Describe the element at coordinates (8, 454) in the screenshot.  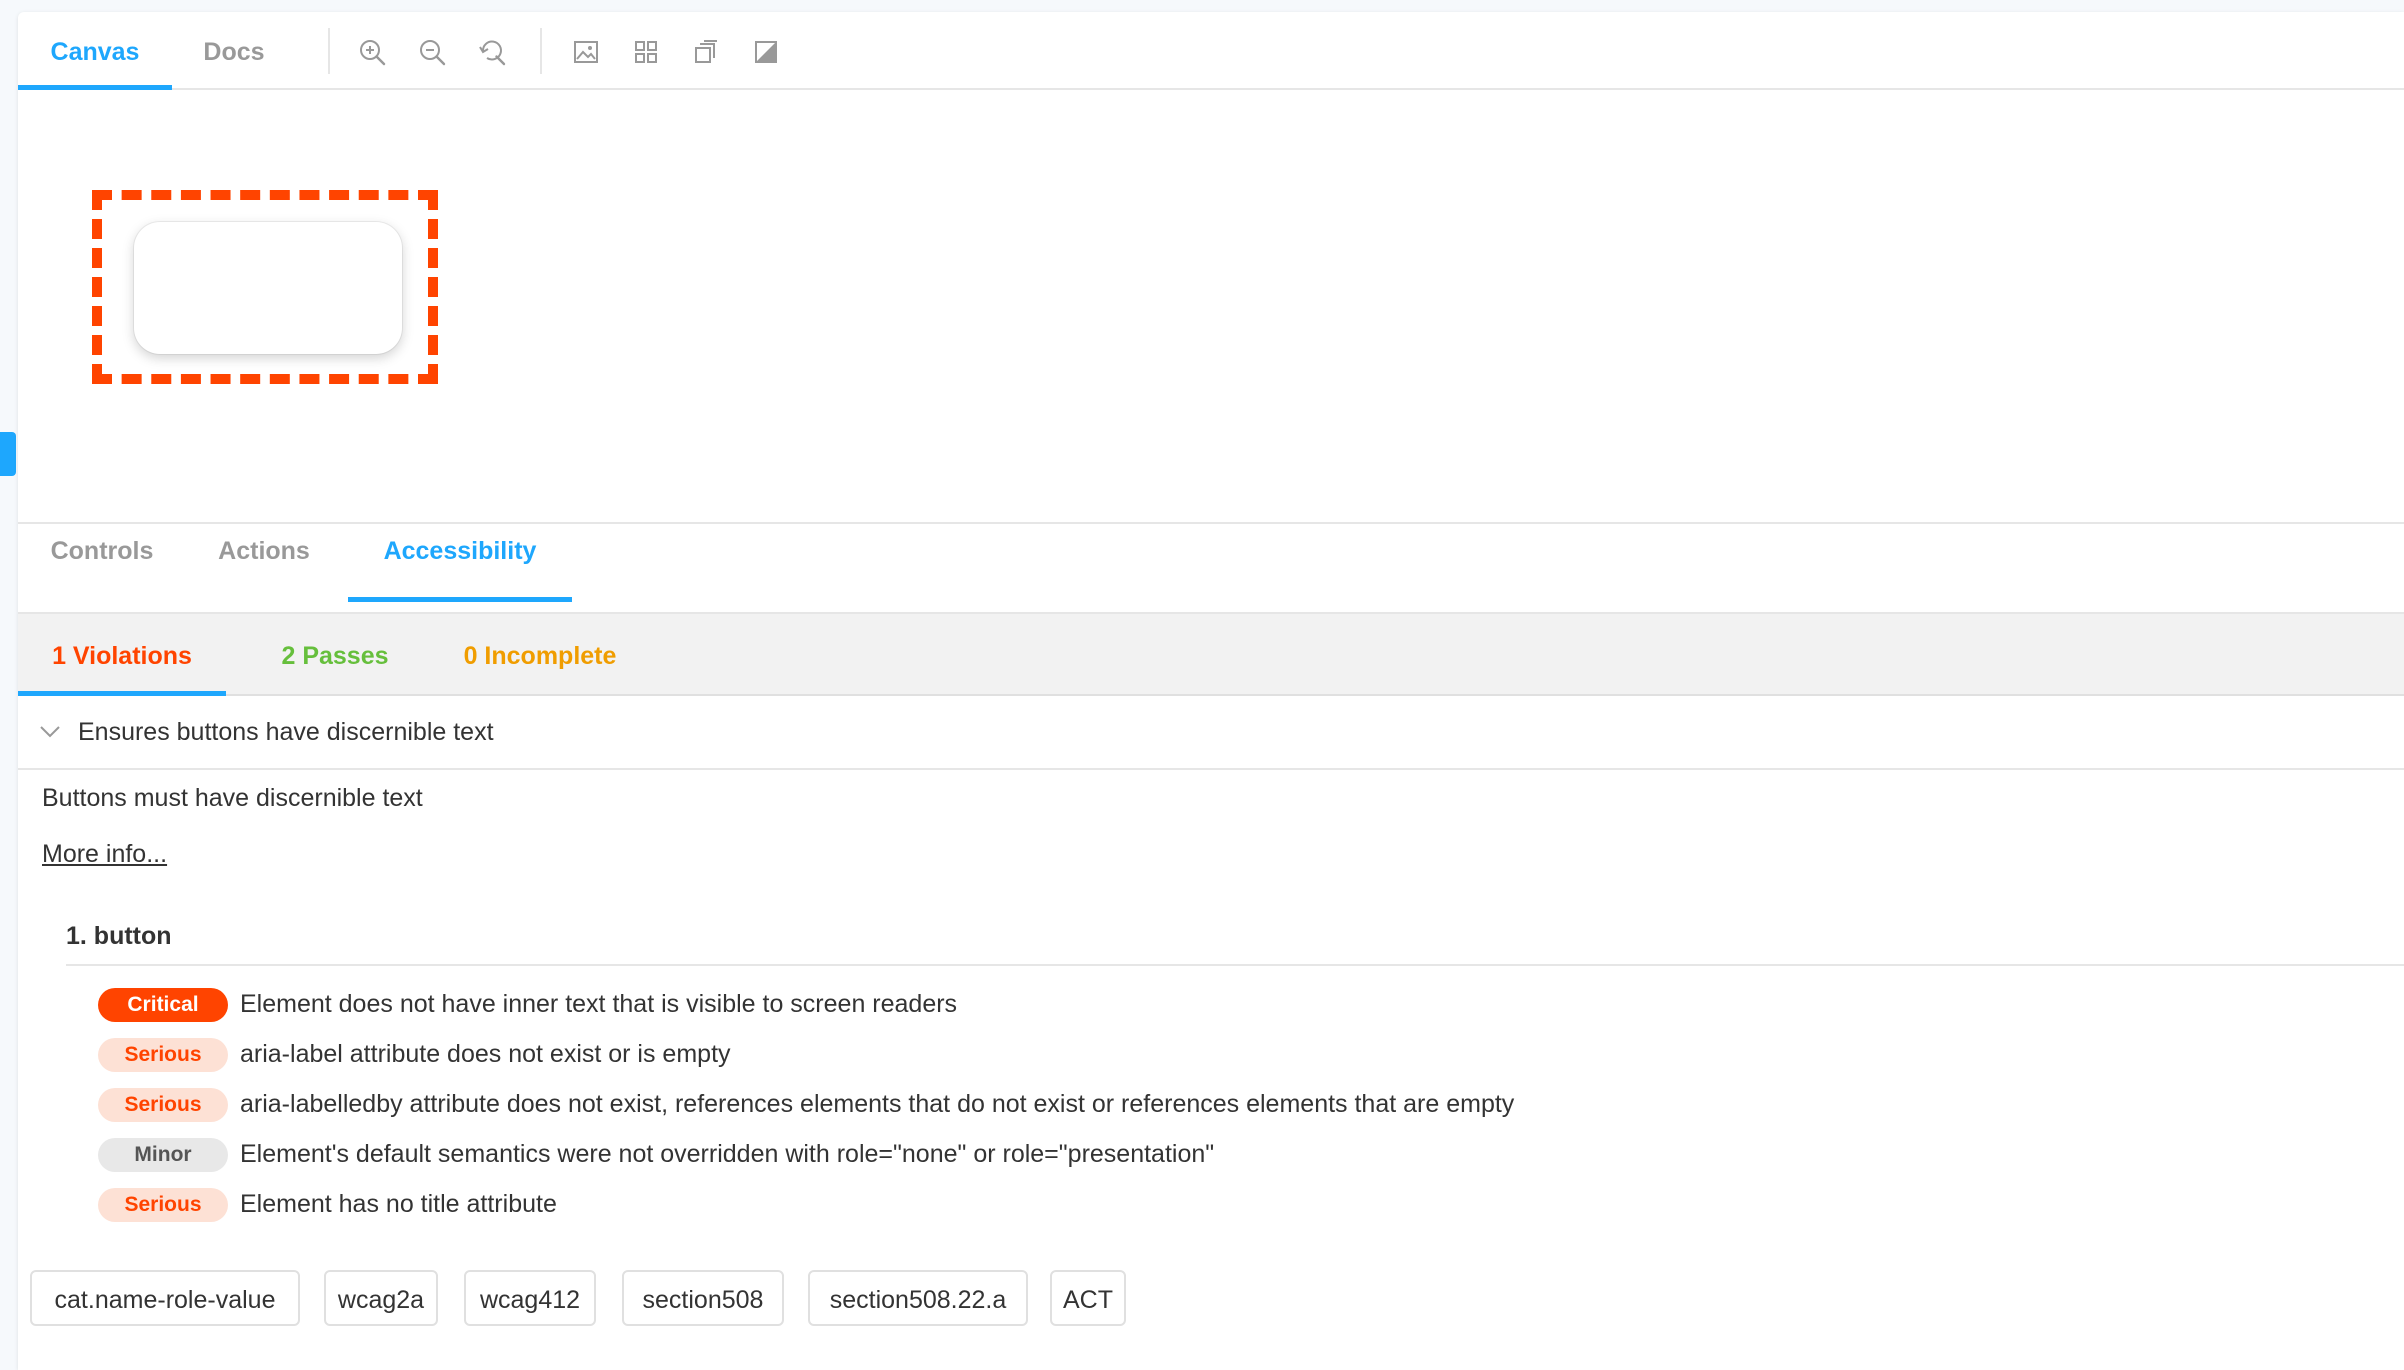
I see `active-story-marker` at that location.